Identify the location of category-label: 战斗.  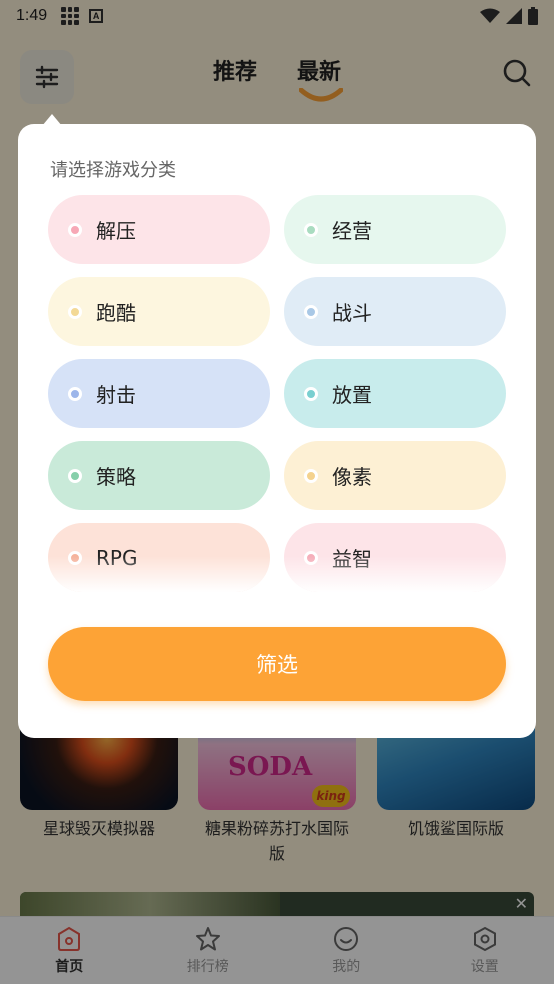
(352, 313).